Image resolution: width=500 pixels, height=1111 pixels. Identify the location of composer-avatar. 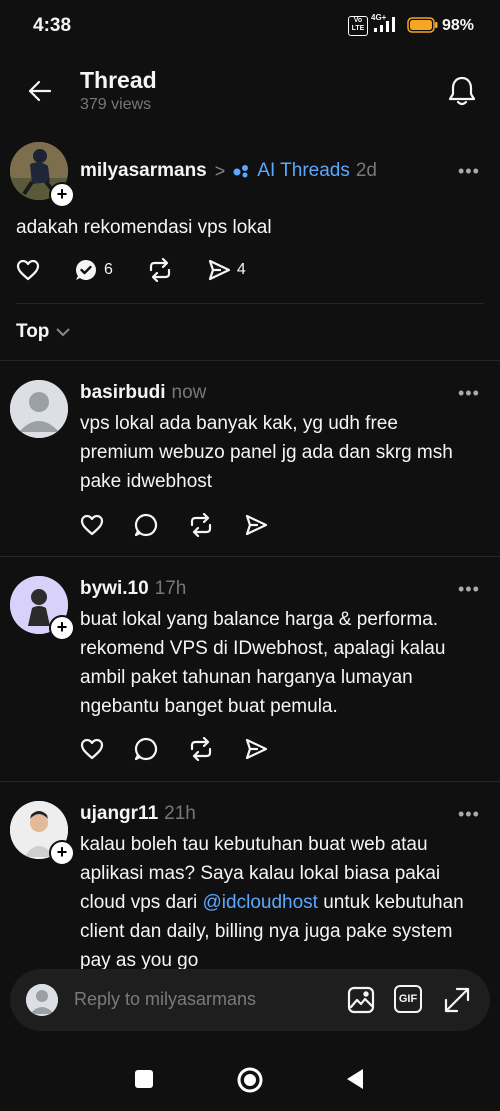
(42, 1000).